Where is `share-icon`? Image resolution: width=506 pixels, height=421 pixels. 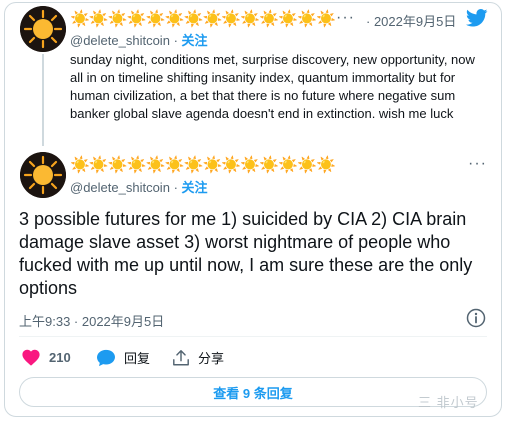
share-icon is located at coordinates (181, 357).